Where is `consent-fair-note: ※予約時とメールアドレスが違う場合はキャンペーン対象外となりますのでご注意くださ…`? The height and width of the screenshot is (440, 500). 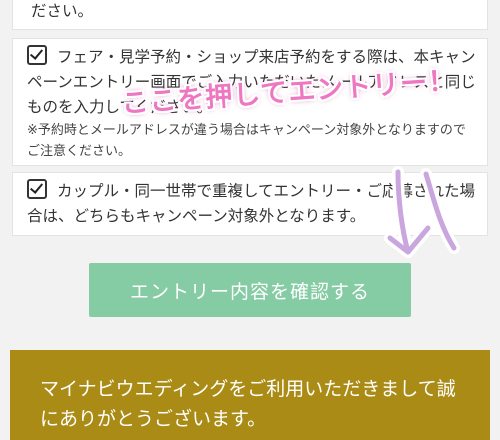
consent-fair-note: ※予約時とメールアドレスが違う場合はキャンペーン対象外となりますのでご注意くださ… is located at coordinates (246, 141).